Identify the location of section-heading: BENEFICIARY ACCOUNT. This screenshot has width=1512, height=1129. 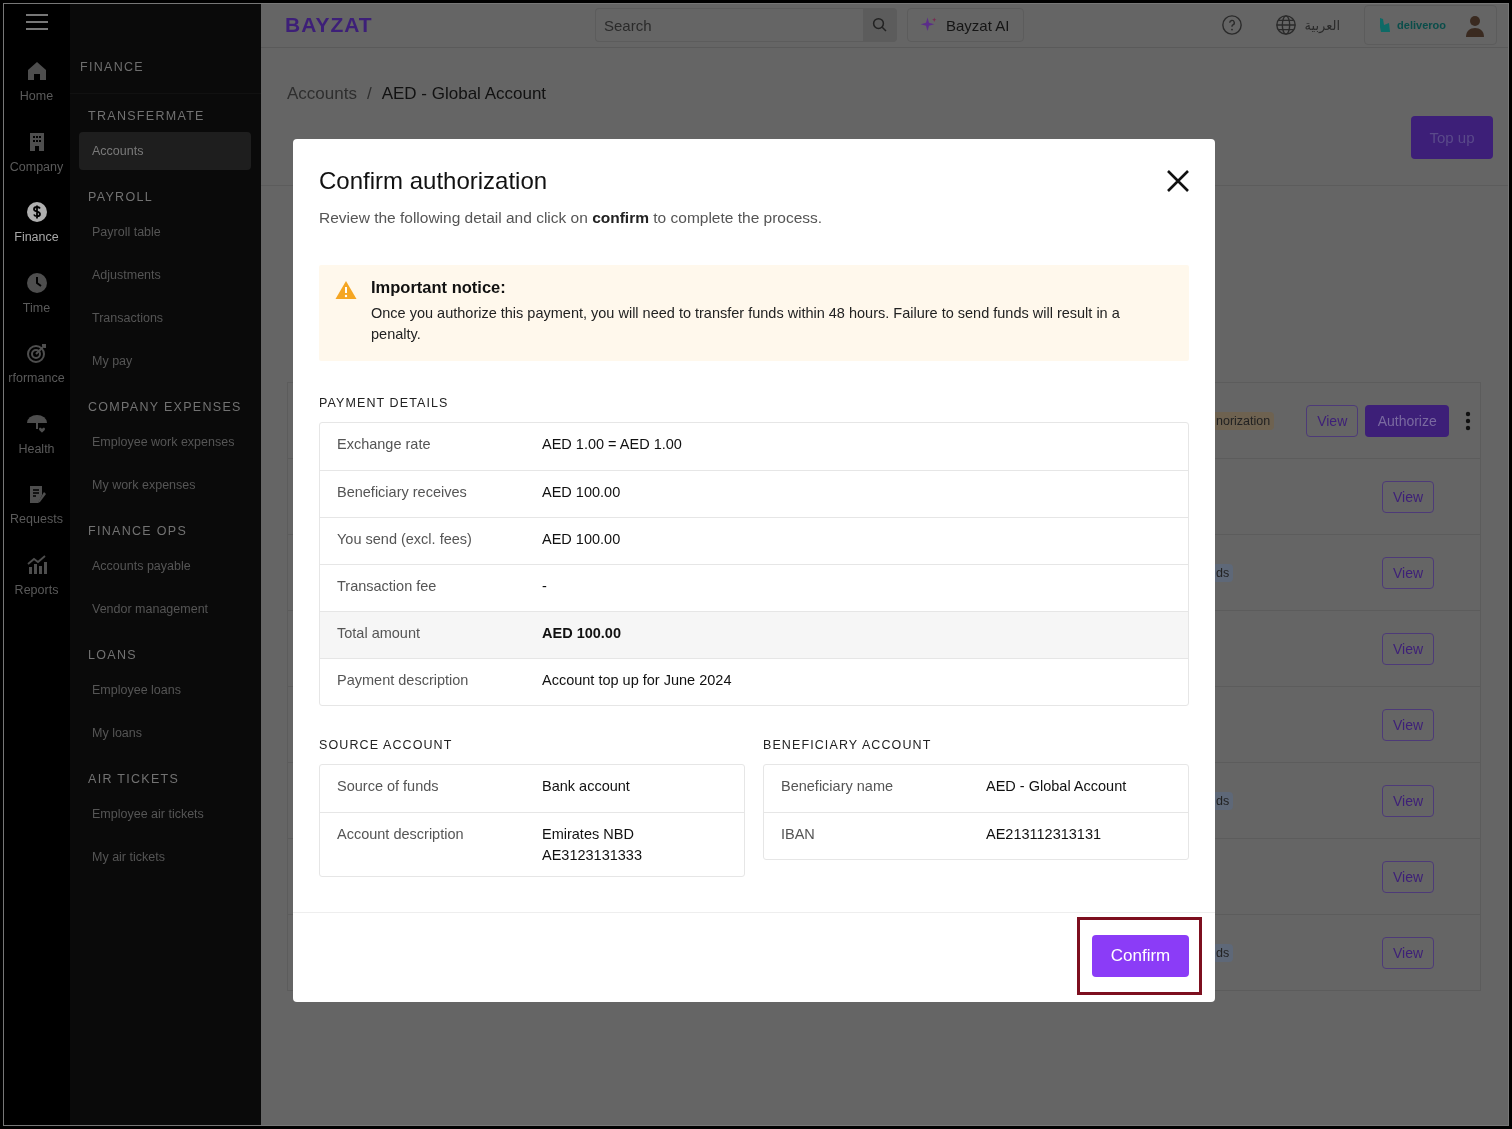
(848, 745).